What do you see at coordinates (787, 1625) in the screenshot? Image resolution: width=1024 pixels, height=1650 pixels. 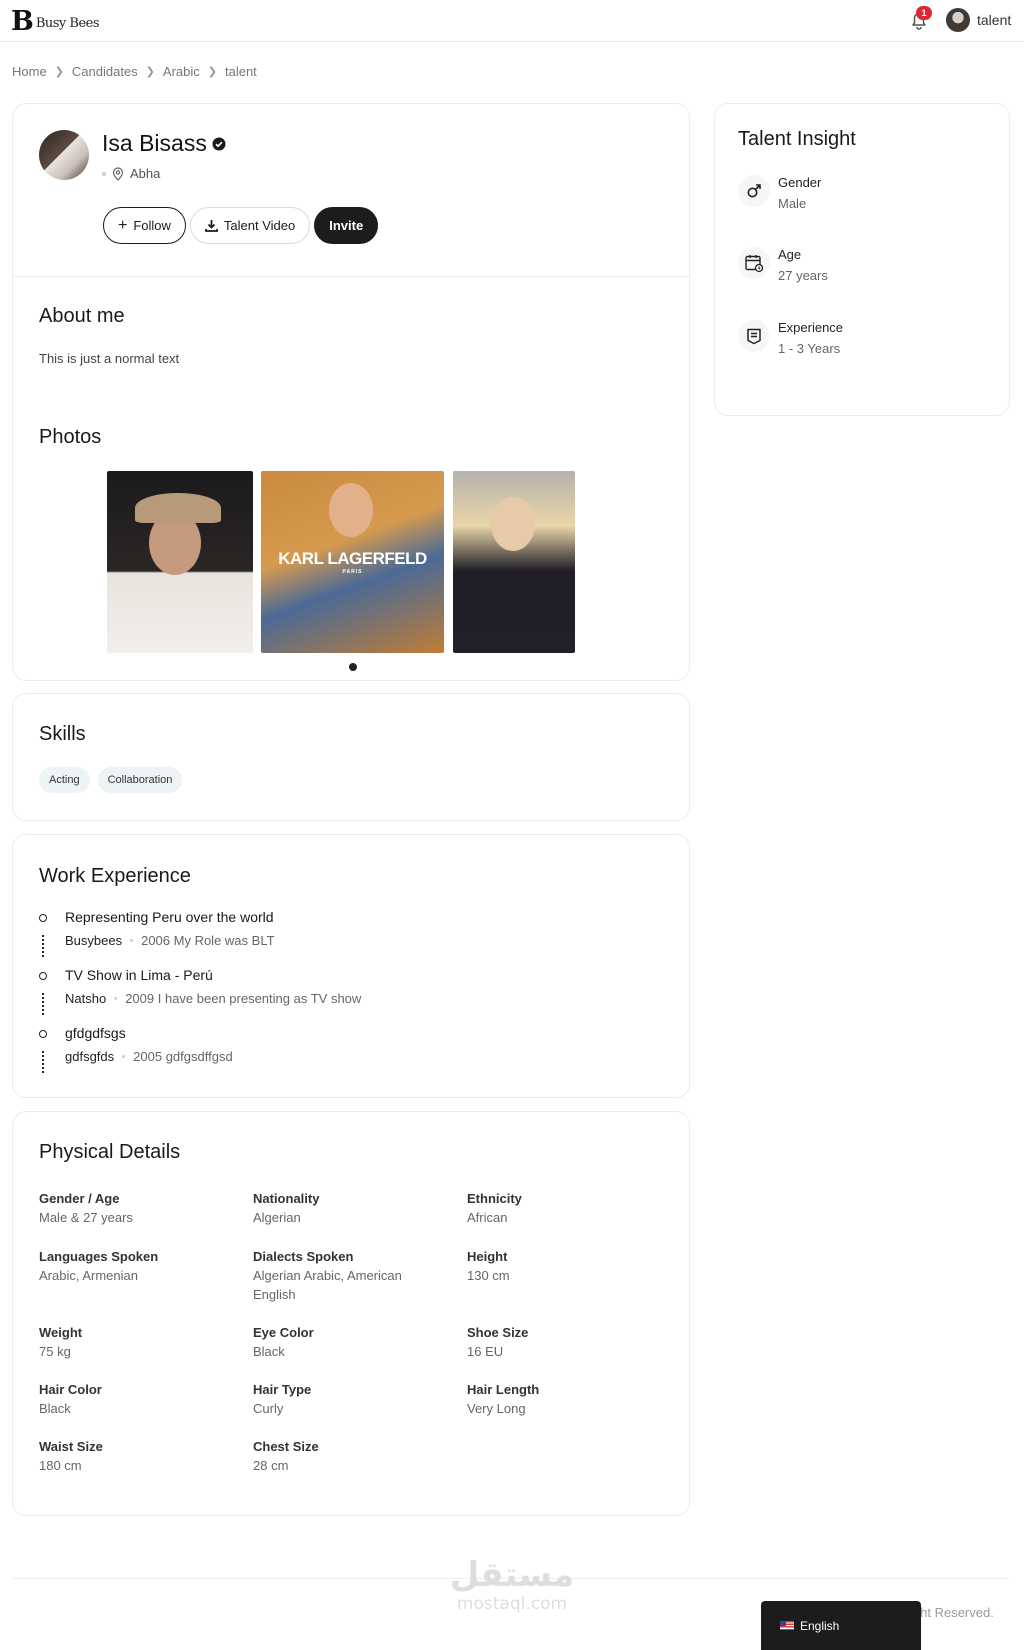 I see `us-flag-icon` at bounding box center [787, 1625].